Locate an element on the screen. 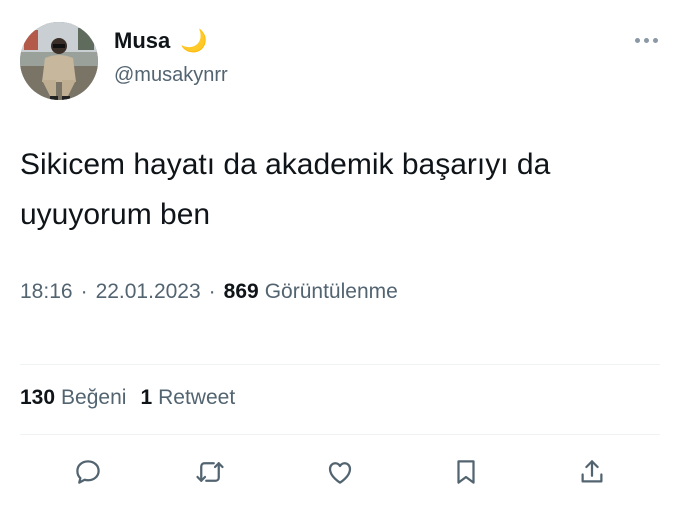 This screenshot has width=680, height=514. more-horizontal-icon is located at coordinates (646, 40).